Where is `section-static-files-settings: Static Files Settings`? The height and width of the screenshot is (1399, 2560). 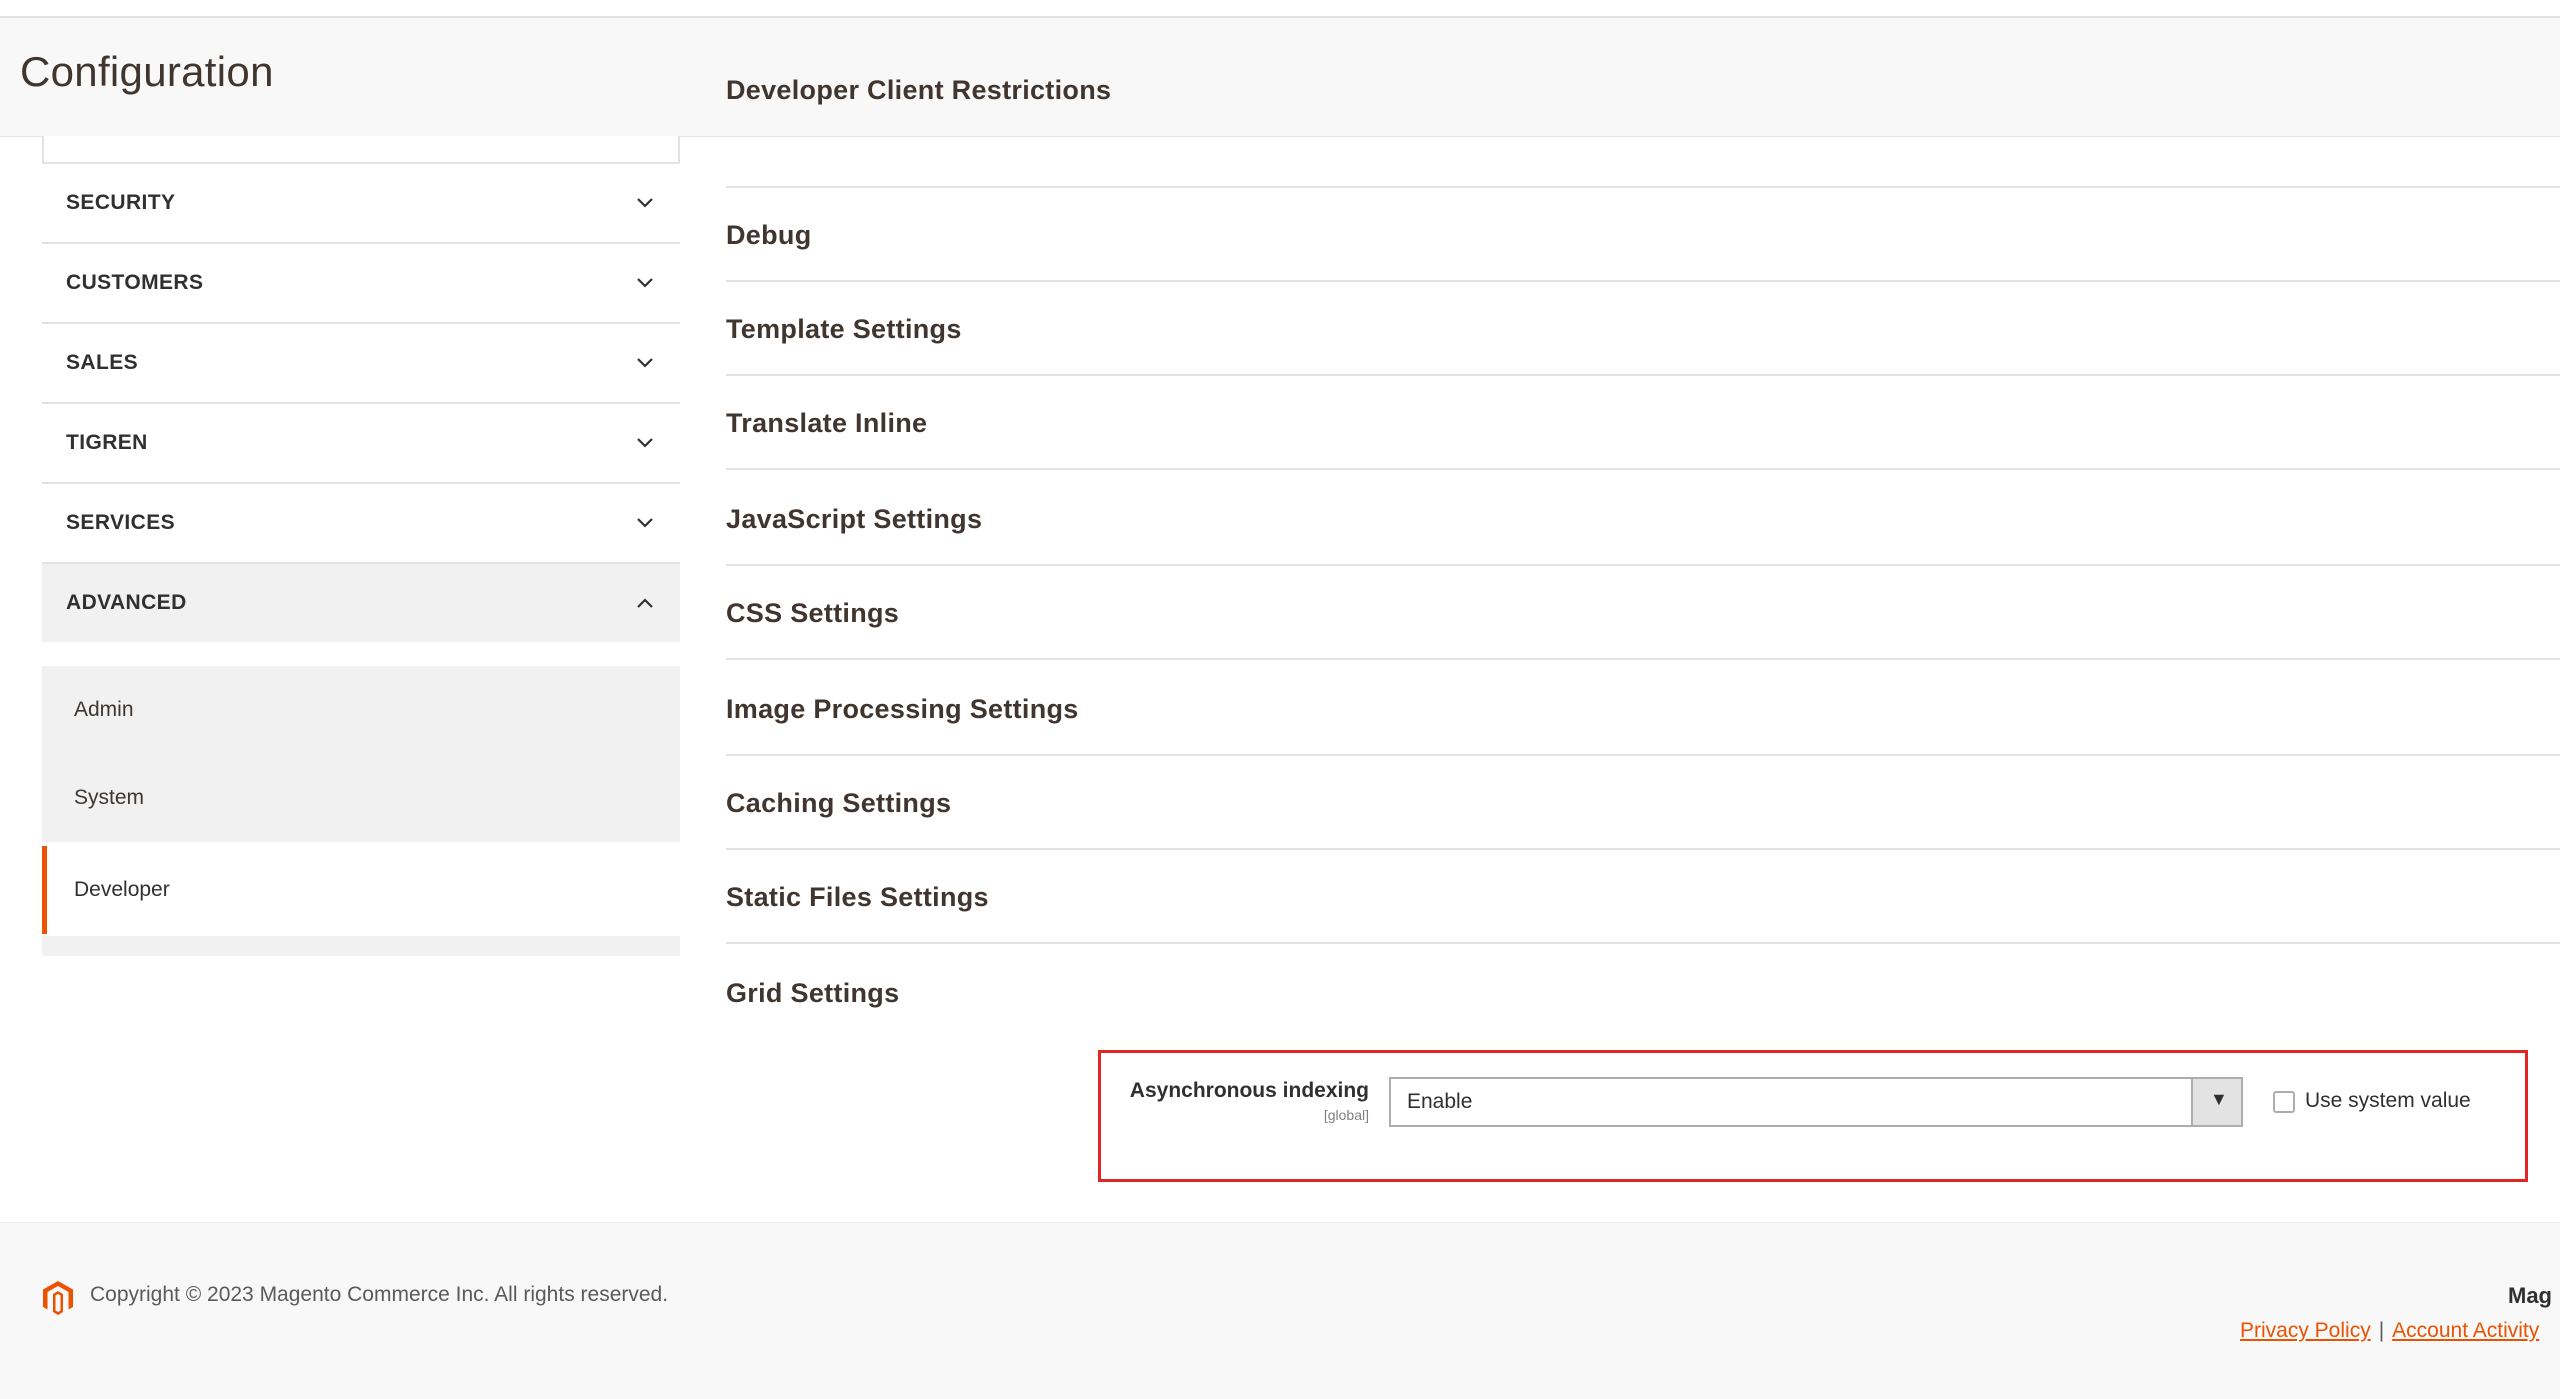 section-static-files-settings: Static Files Settings is located at coordinates (1643, 897).